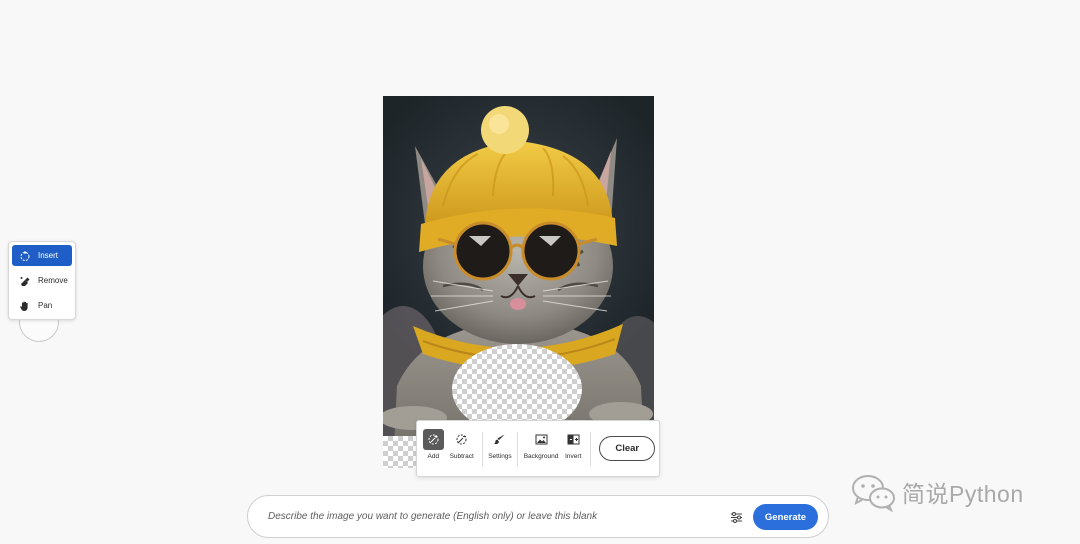 The height and width of the screenshot is (544, 1080). Describe the element at coordinates (785, 517) in the screenshot. I see `generate-button: Generate` at that location.